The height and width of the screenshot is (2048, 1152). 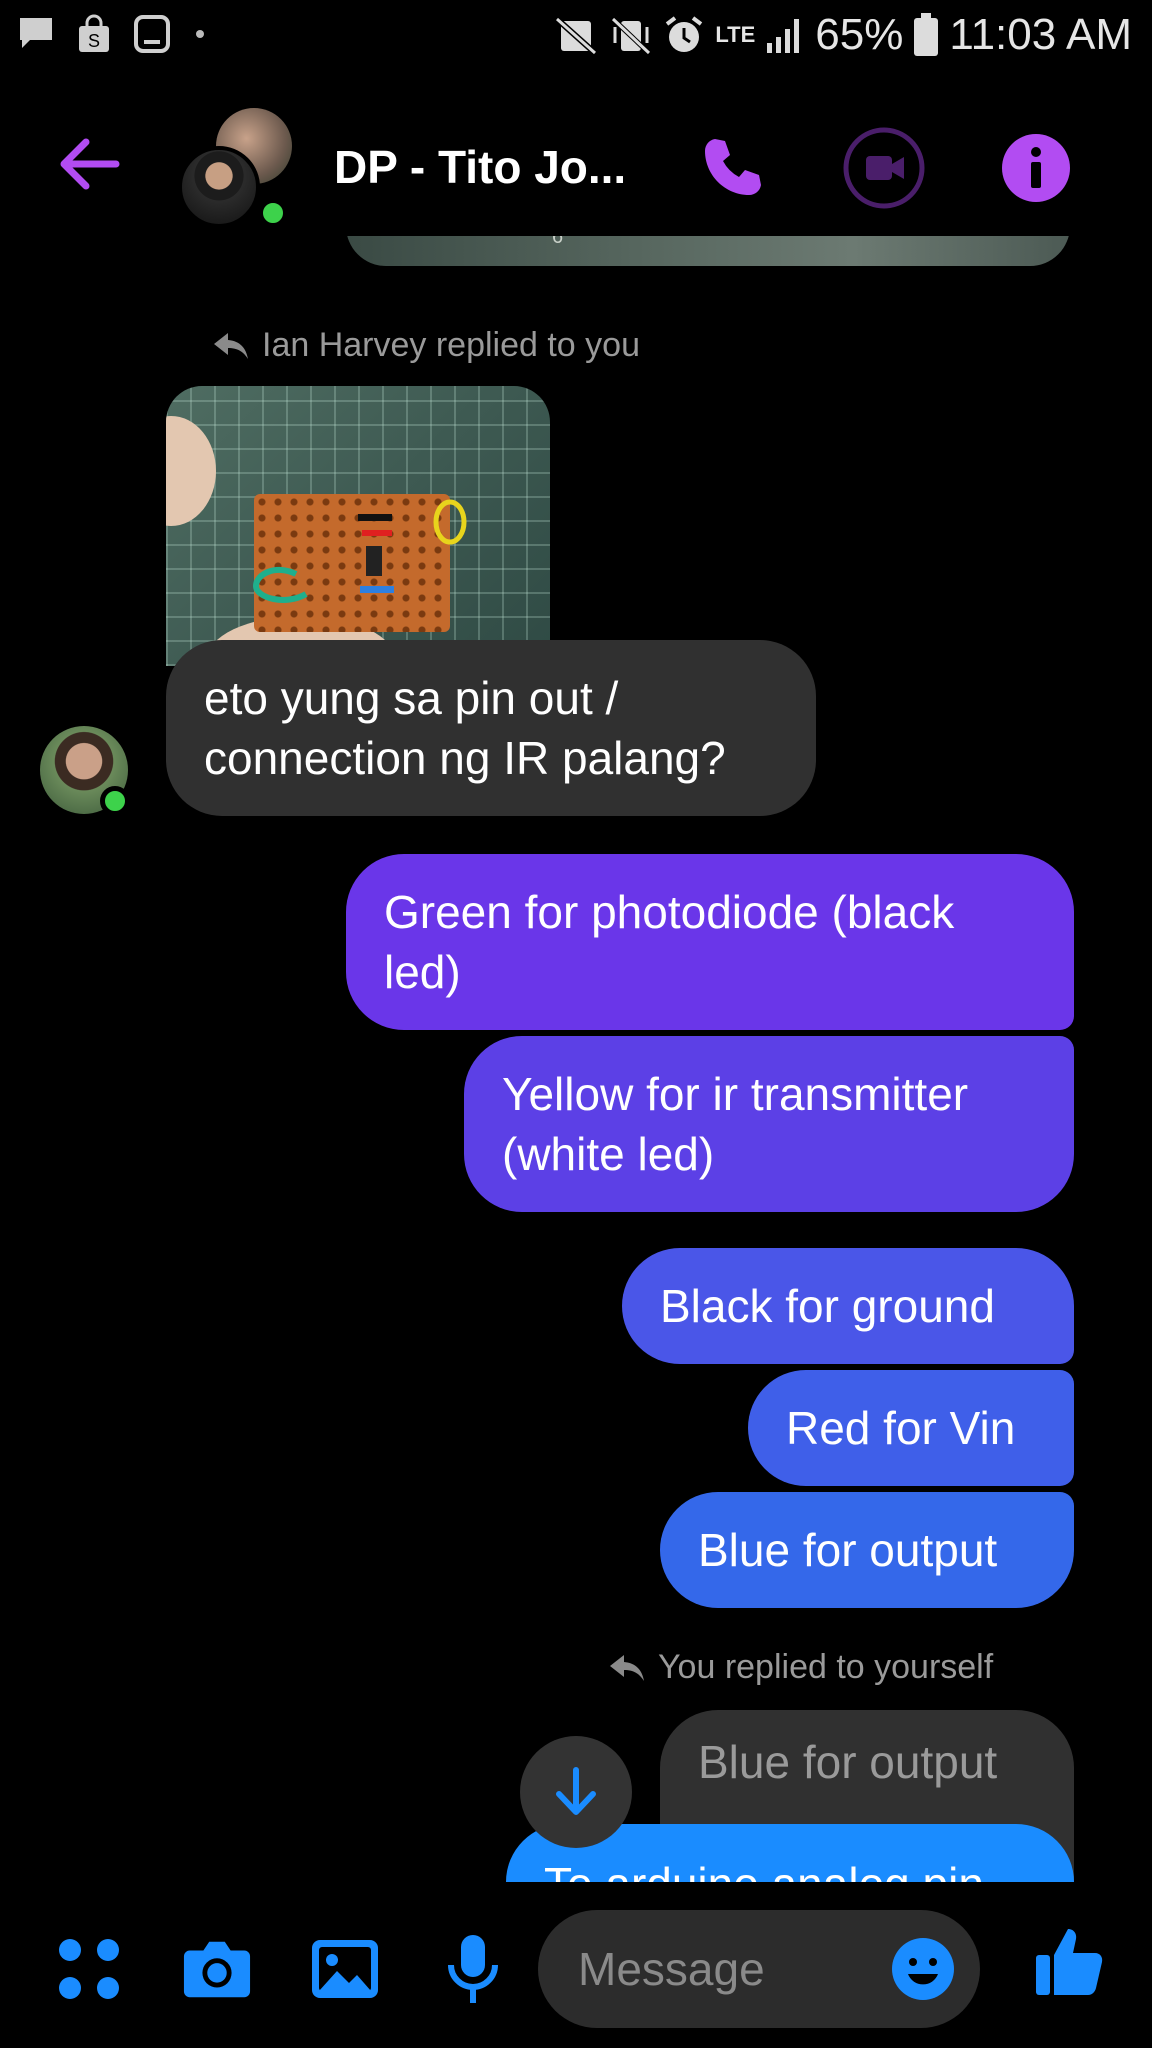 What do you see at coordinates (923, 1969) in the screenshot?
I see `emoji-icon` at bounding box center [923, 1969].